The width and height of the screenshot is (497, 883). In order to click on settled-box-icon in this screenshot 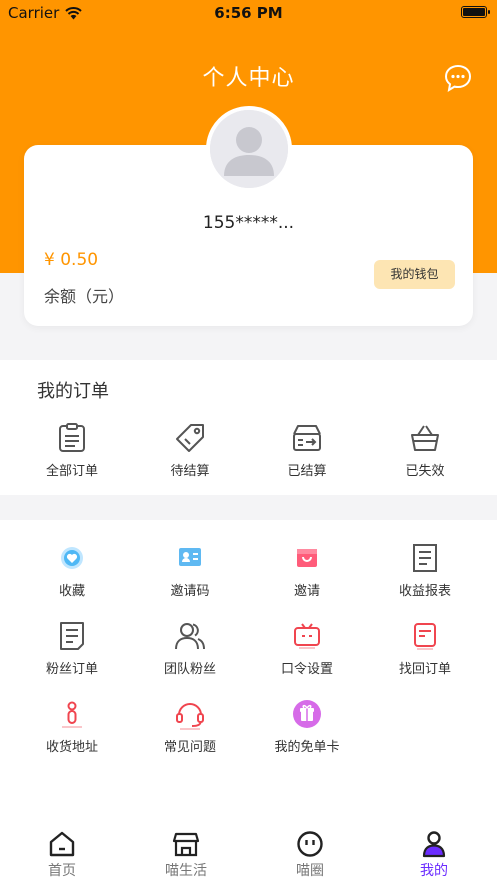, I will do `click(307, 438)`.